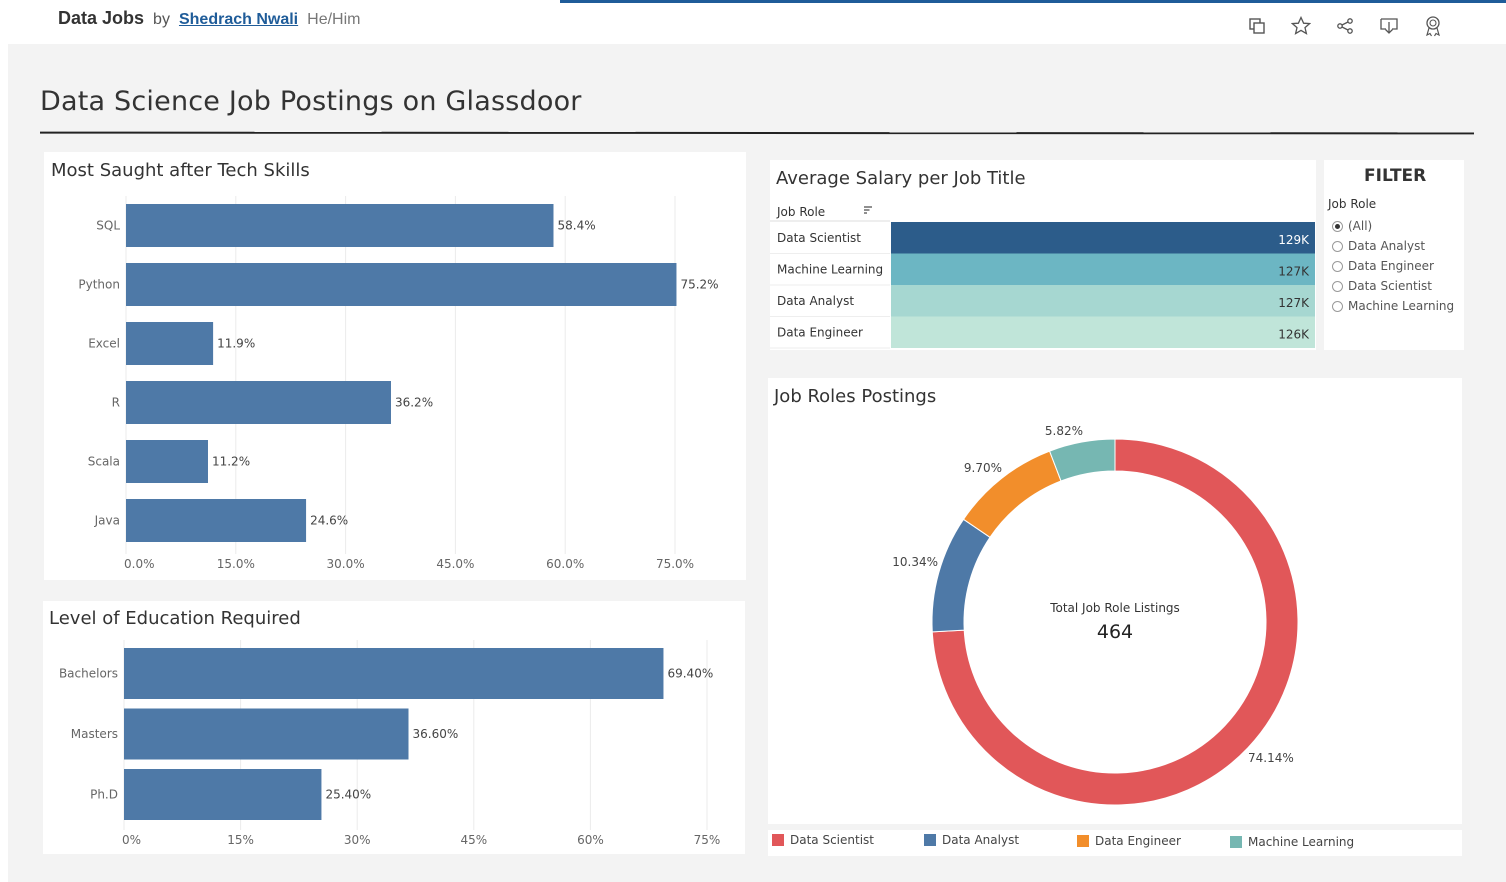 The image size is (1506, 882). Describe the element at coordinates (1337, 226) in the screenshot. I see `radio-selected-icon` at that location.